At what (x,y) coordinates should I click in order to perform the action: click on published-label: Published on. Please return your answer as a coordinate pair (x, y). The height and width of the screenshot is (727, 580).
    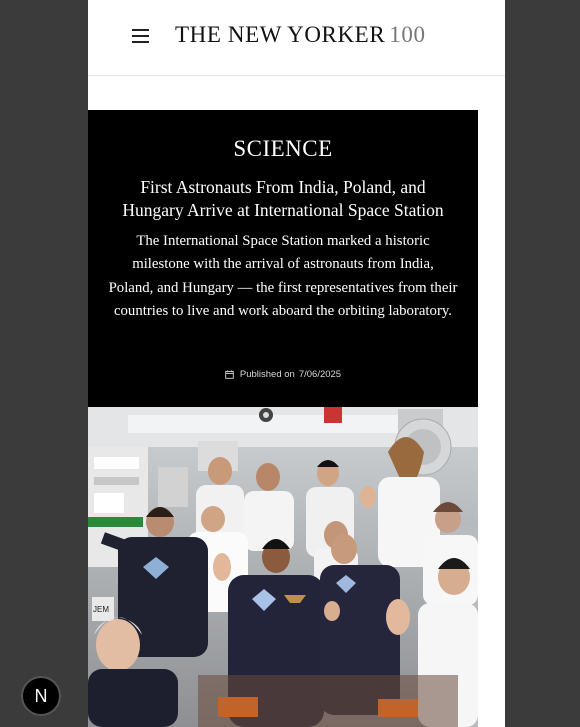
    Looking at the image, I should click on (267, 374).